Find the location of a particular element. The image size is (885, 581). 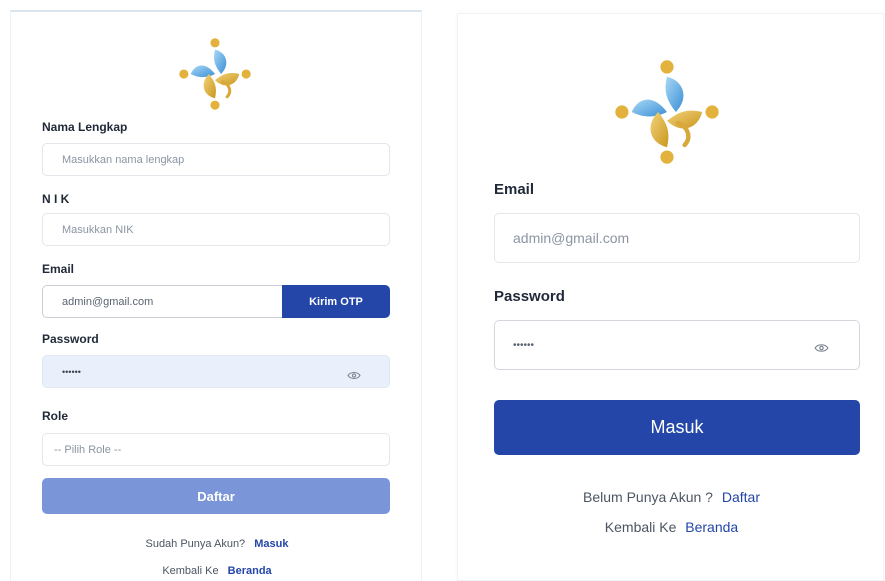

register-link: Daftar is located at coordinates (741, 497).